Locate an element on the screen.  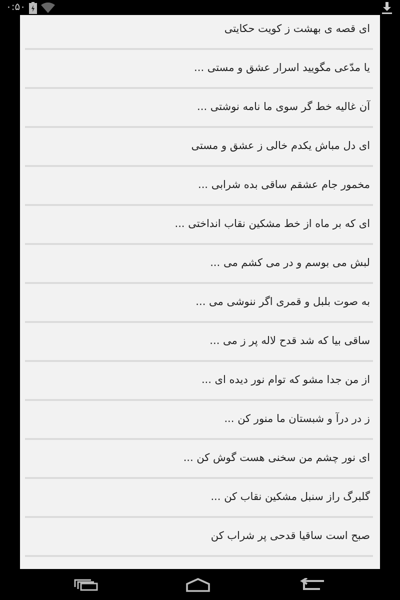
poem-title: صبح است ساقیا قدحی پر شراب کن is located at coordinates (290, 536).